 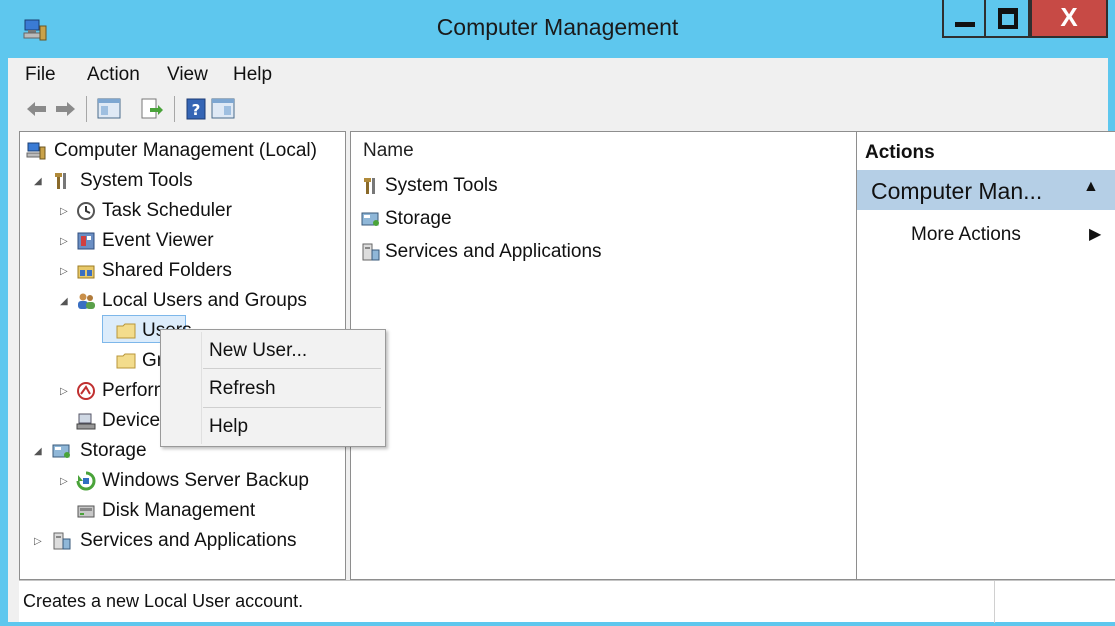 What do you see at coordinates (441, 185) in the screenshot?
I see `list-item-label: System Tools` at bounding box center [441, 185].